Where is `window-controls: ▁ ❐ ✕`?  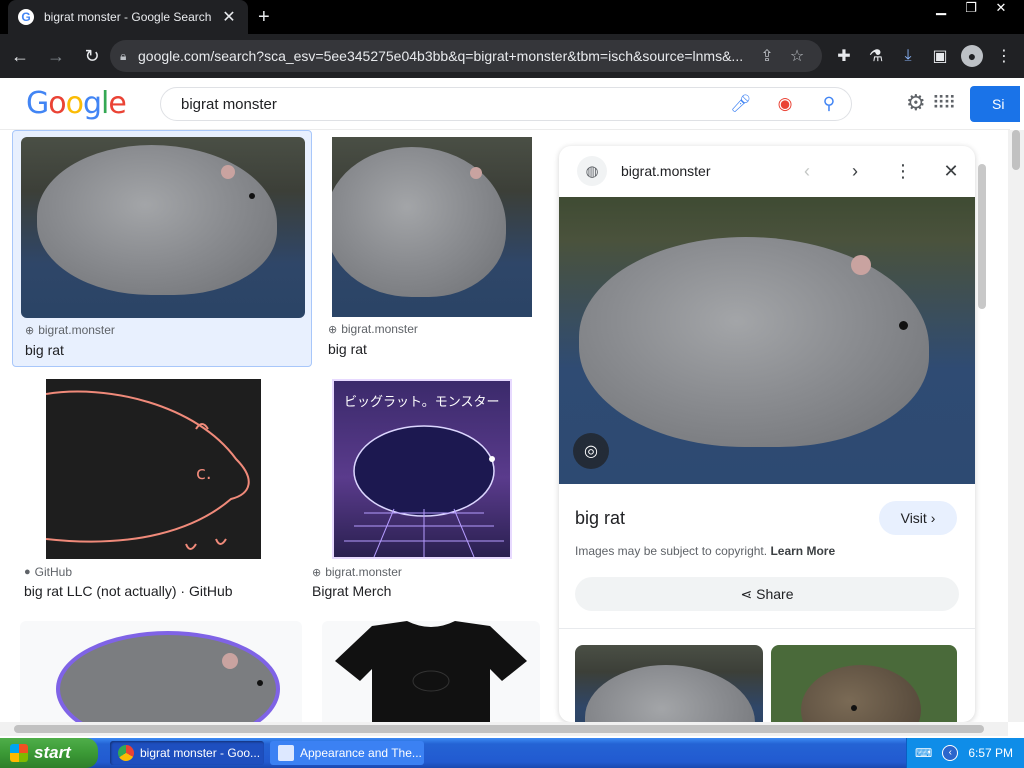
window-controls: ▁ ❐ ✕ is located at coordinates (971, 9).